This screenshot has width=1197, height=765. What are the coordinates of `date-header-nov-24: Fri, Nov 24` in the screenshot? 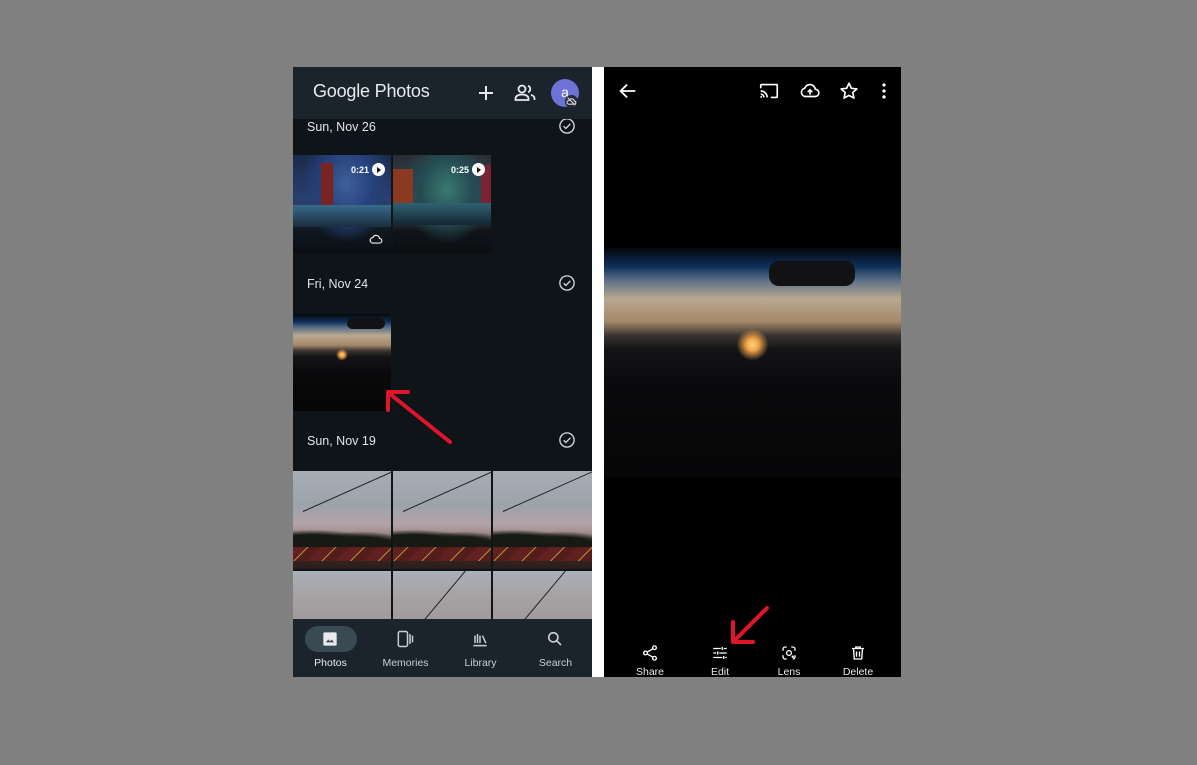 It's located at (442, 285).